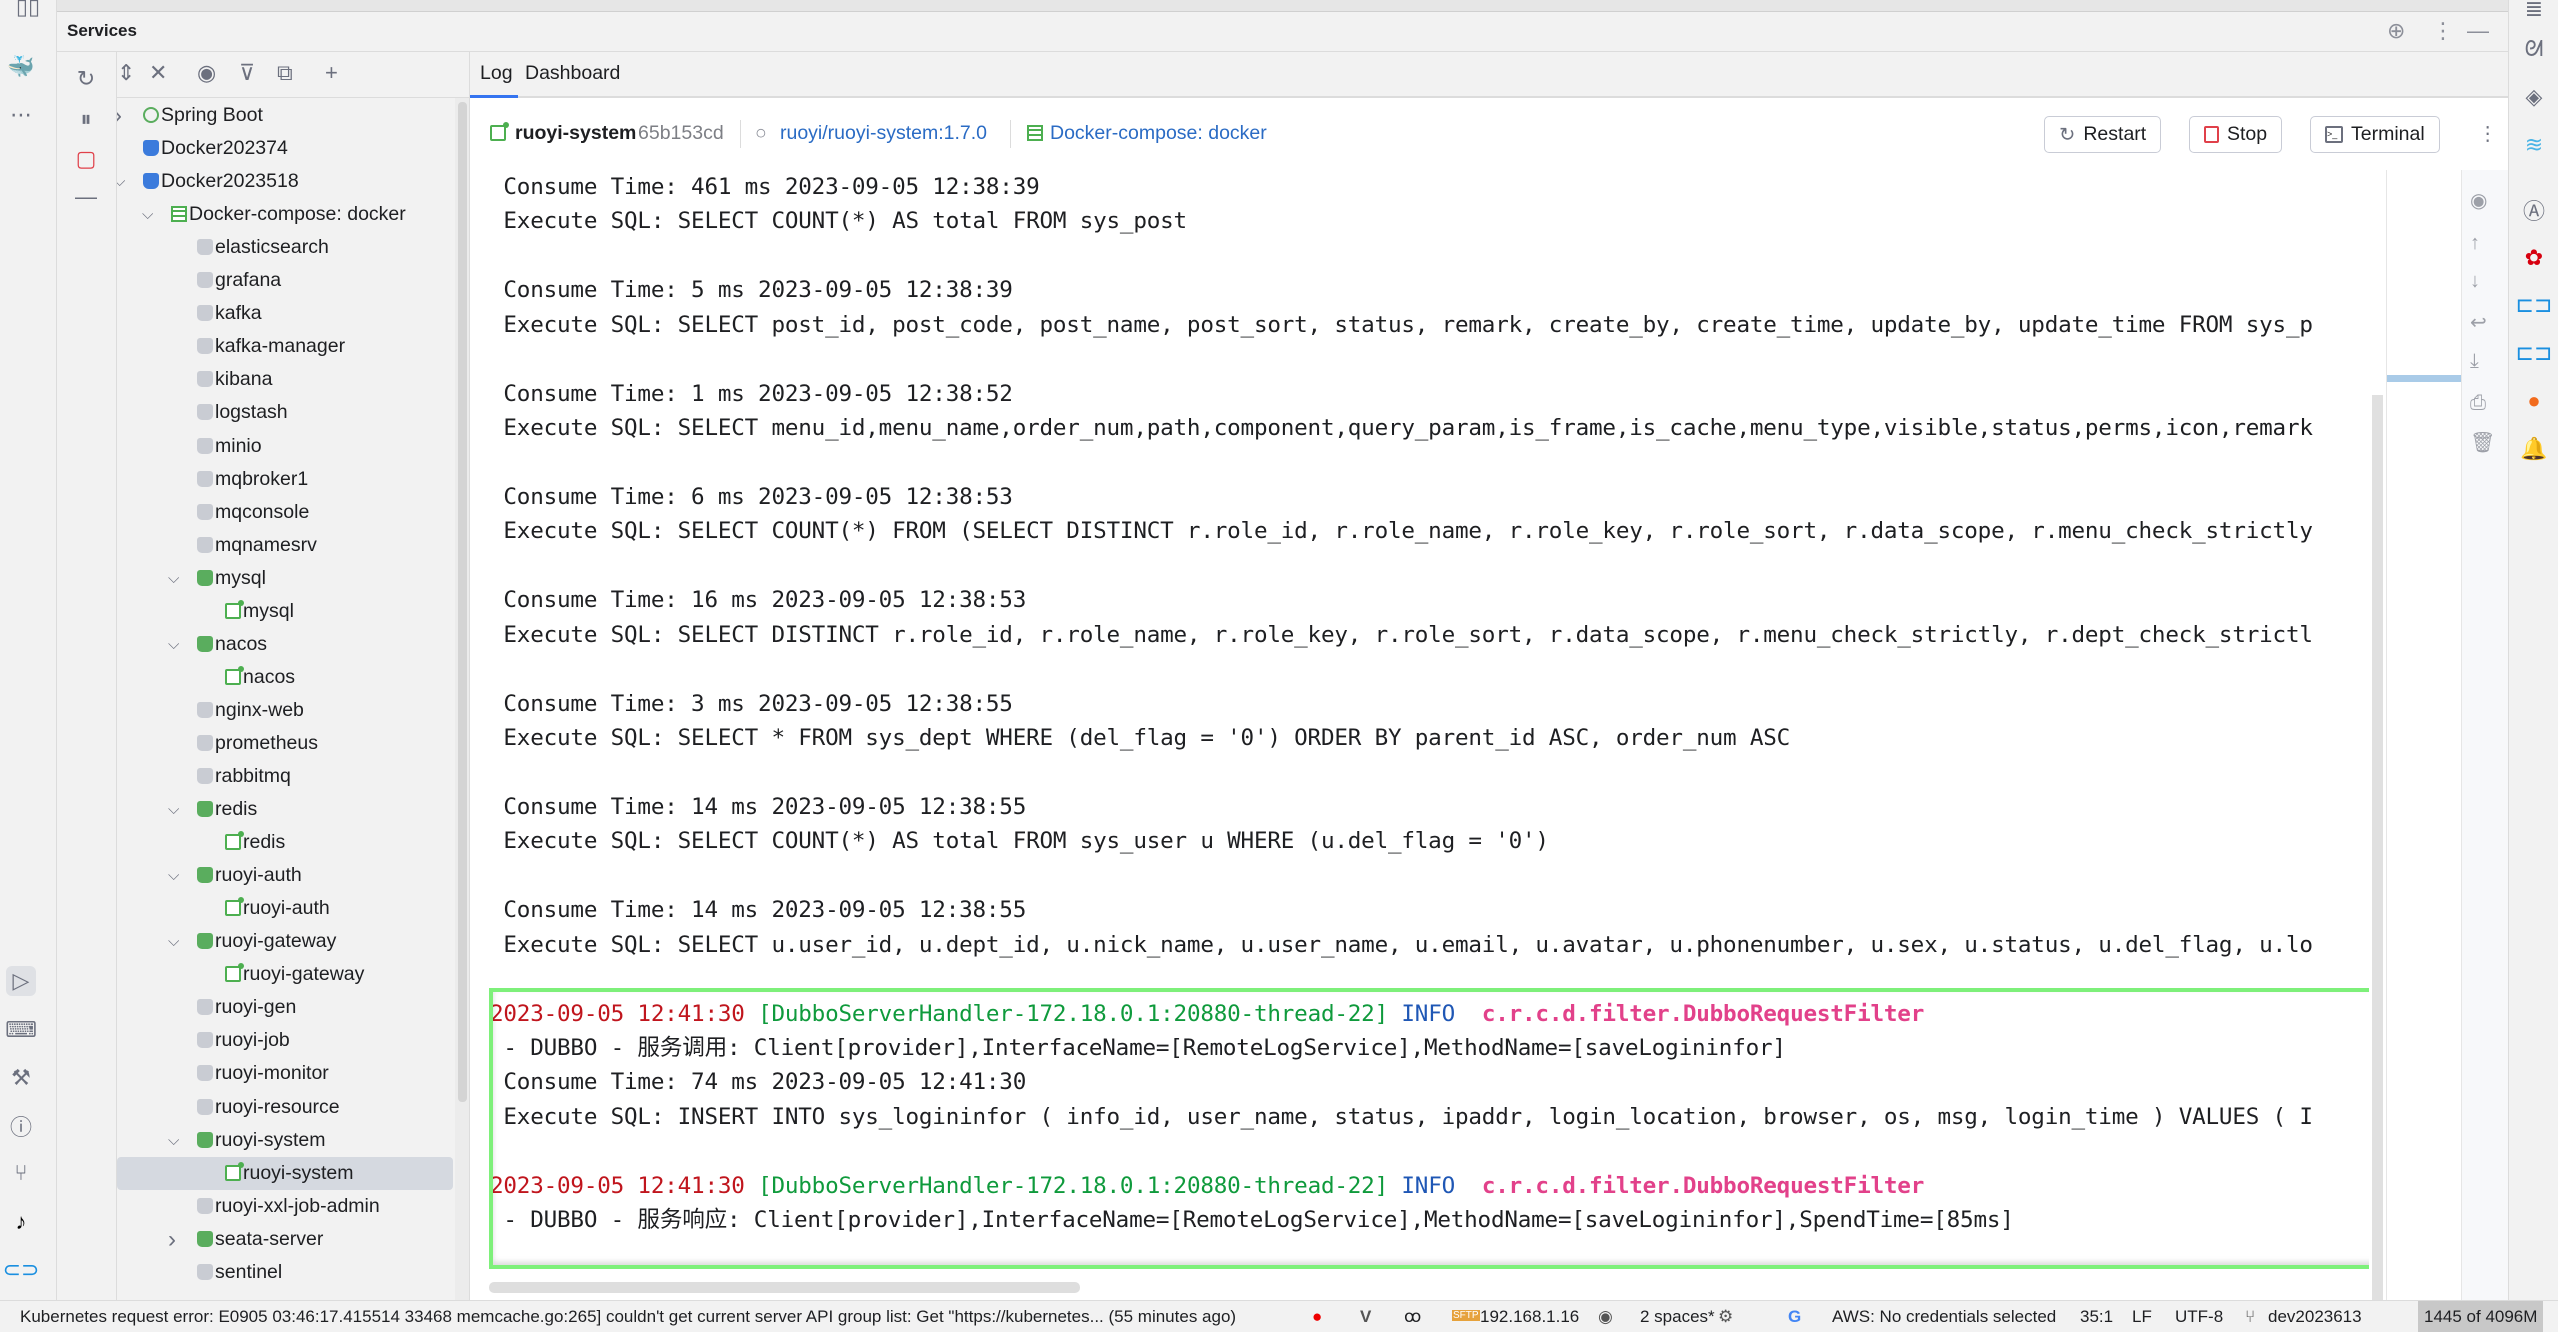 This screenshot has width=2558, height=1332. Describe the element at coordinates (21, 1078) in the screenshot. I see `build-icon: ⚒` at that location.